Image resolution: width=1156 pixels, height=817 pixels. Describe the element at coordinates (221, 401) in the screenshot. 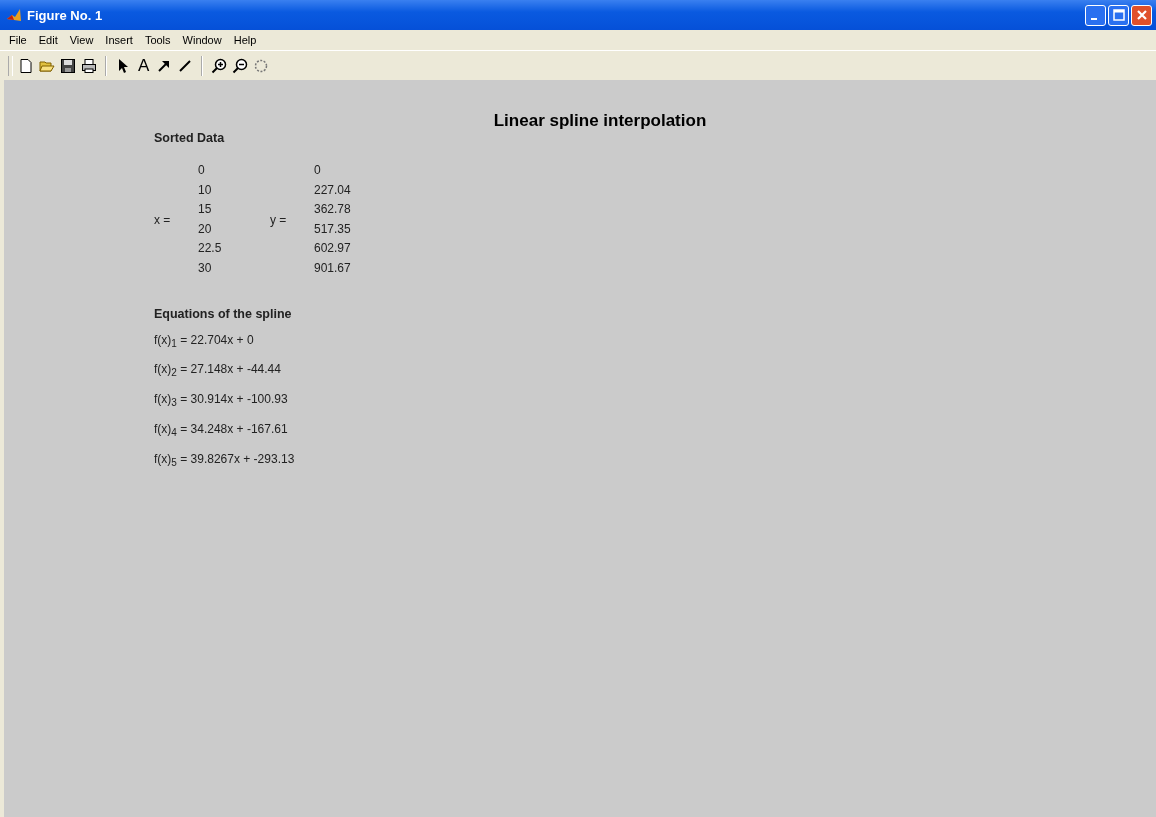

I see `spline-equation: f(x)$_{3}$ = 30.914x + -100.93` at that location.